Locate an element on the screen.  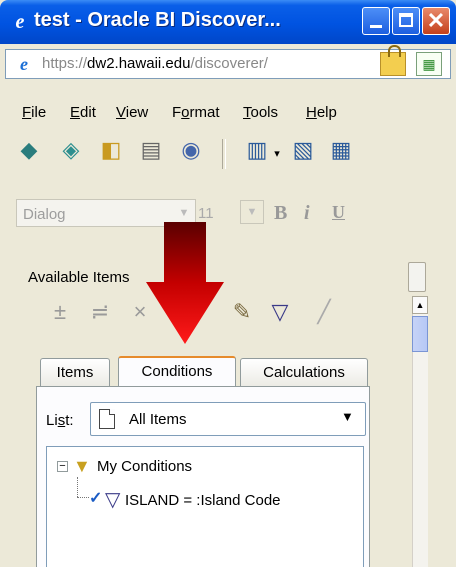
menu-format: Format is located at coordinates (196, 112).